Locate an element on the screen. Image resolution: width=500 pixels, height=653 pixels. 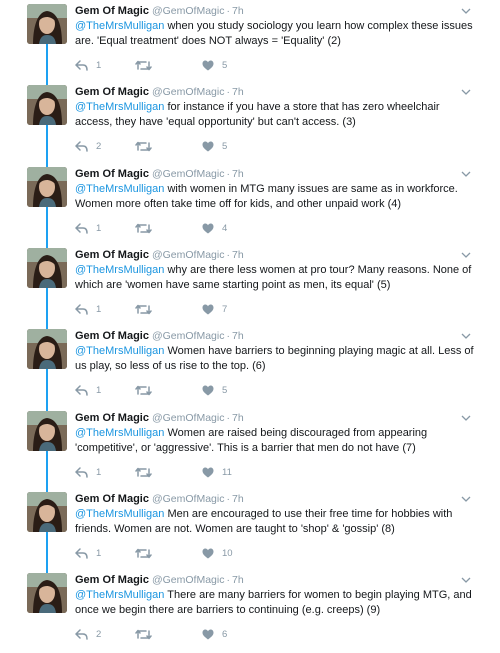
like-button: 4 is located at coordinates (214, 228).